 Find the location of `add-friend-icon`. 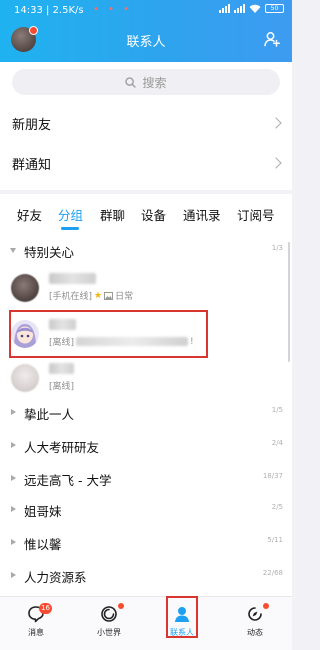

add-friend-icon is located at coordinates (272, 39).